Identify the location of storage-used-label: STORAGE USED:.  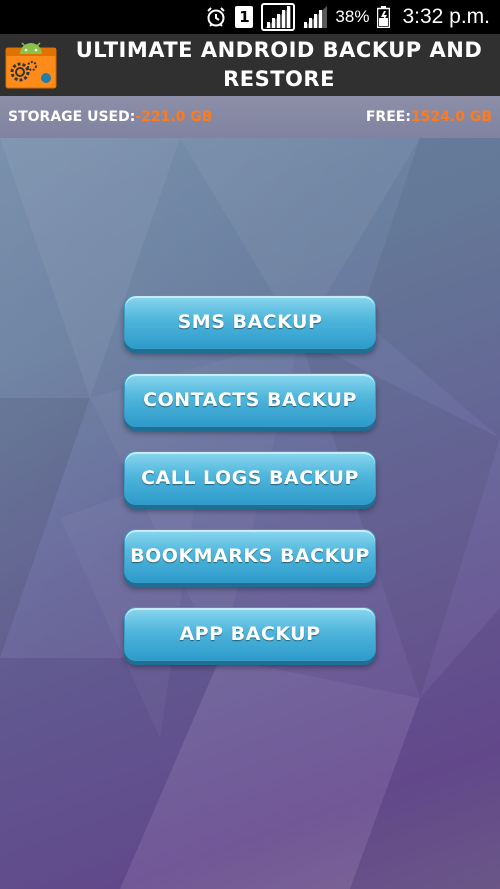
(72, 117).